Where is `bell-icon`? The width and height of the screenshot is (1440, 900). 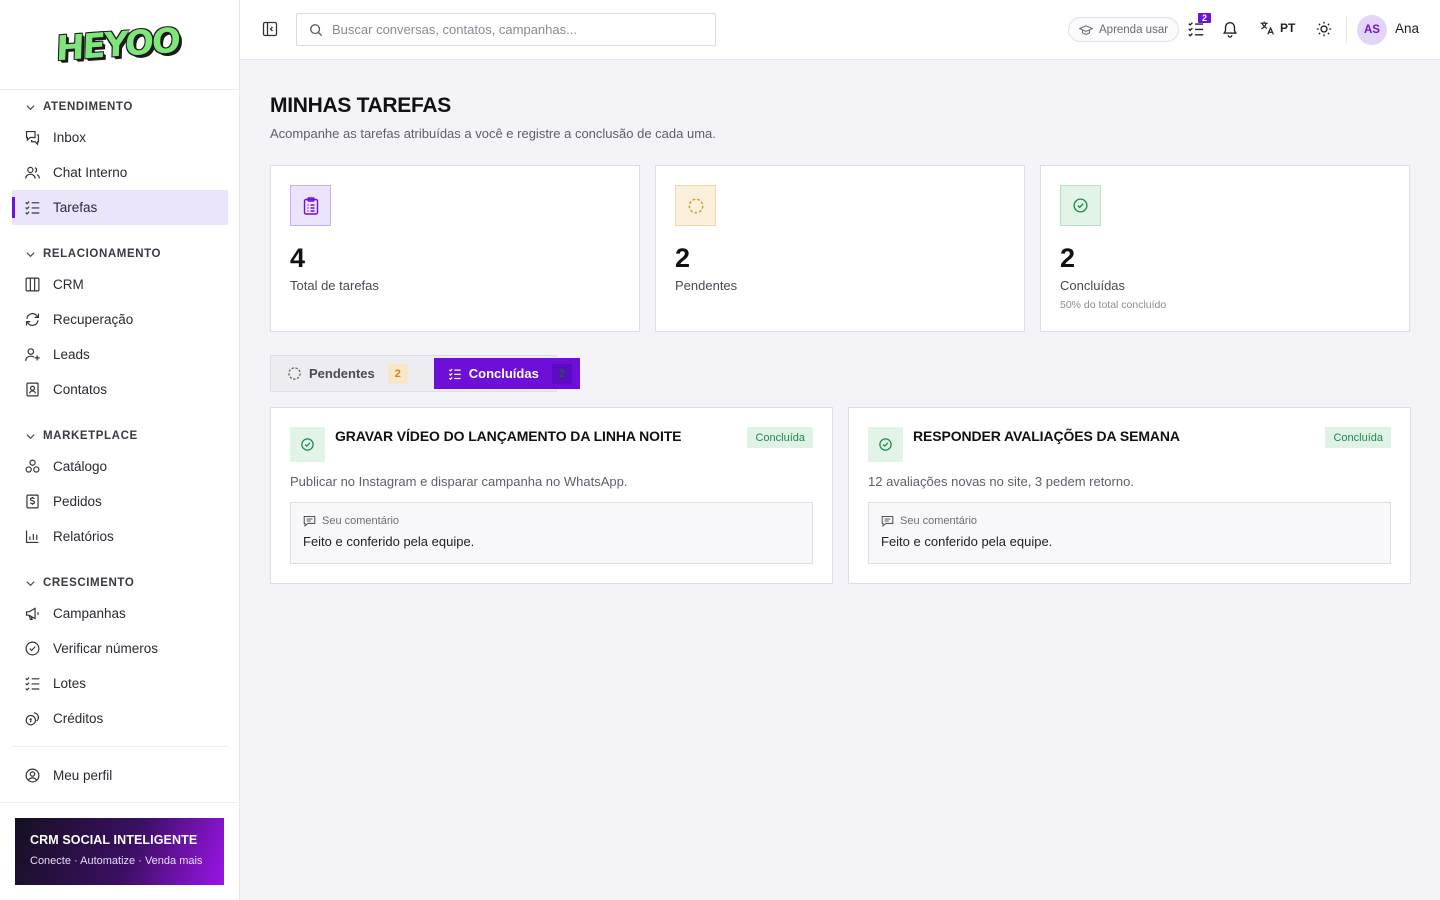
bell-icon is located at coordinates (1230, 29).